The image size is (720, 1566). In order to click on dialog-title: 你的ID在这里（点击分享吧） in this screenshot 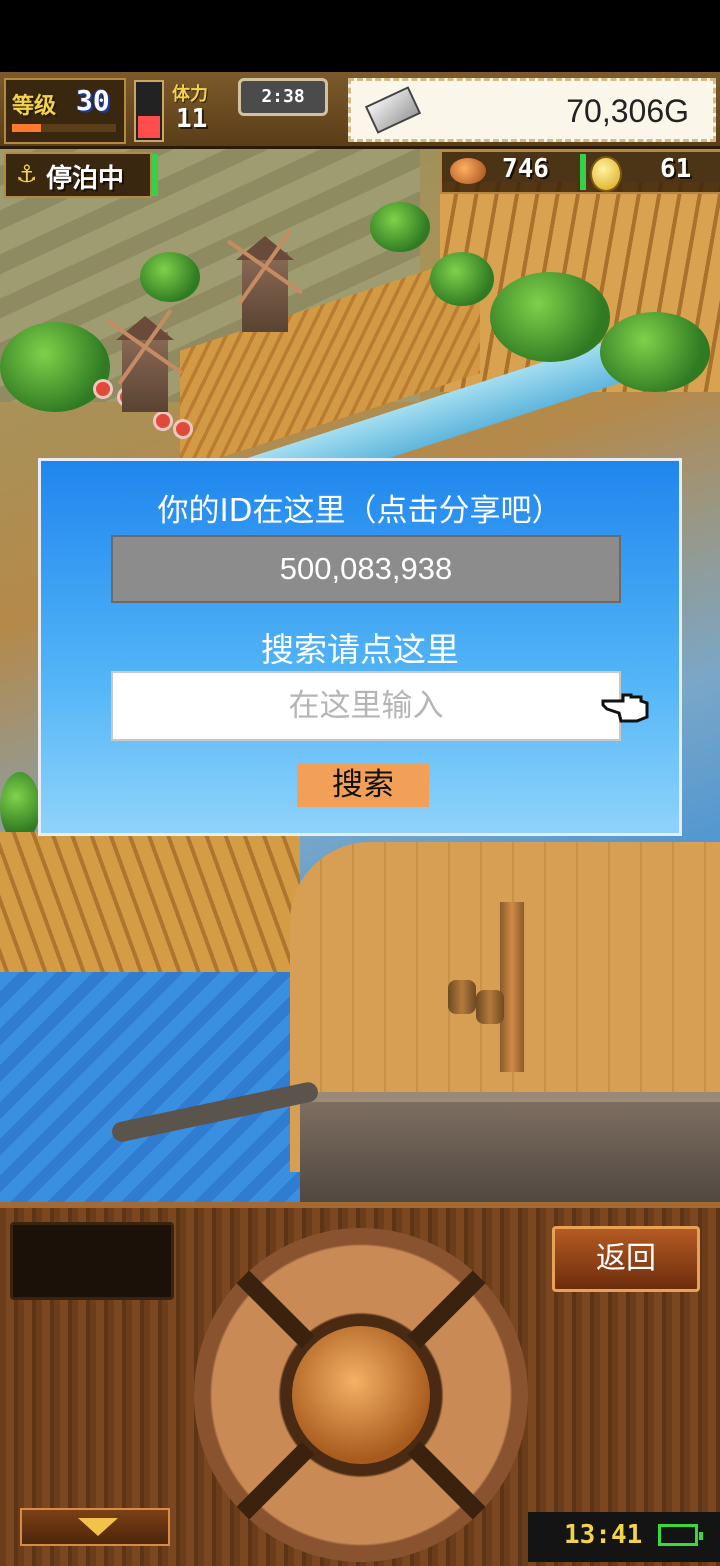, I will do `click(360, 511)`.